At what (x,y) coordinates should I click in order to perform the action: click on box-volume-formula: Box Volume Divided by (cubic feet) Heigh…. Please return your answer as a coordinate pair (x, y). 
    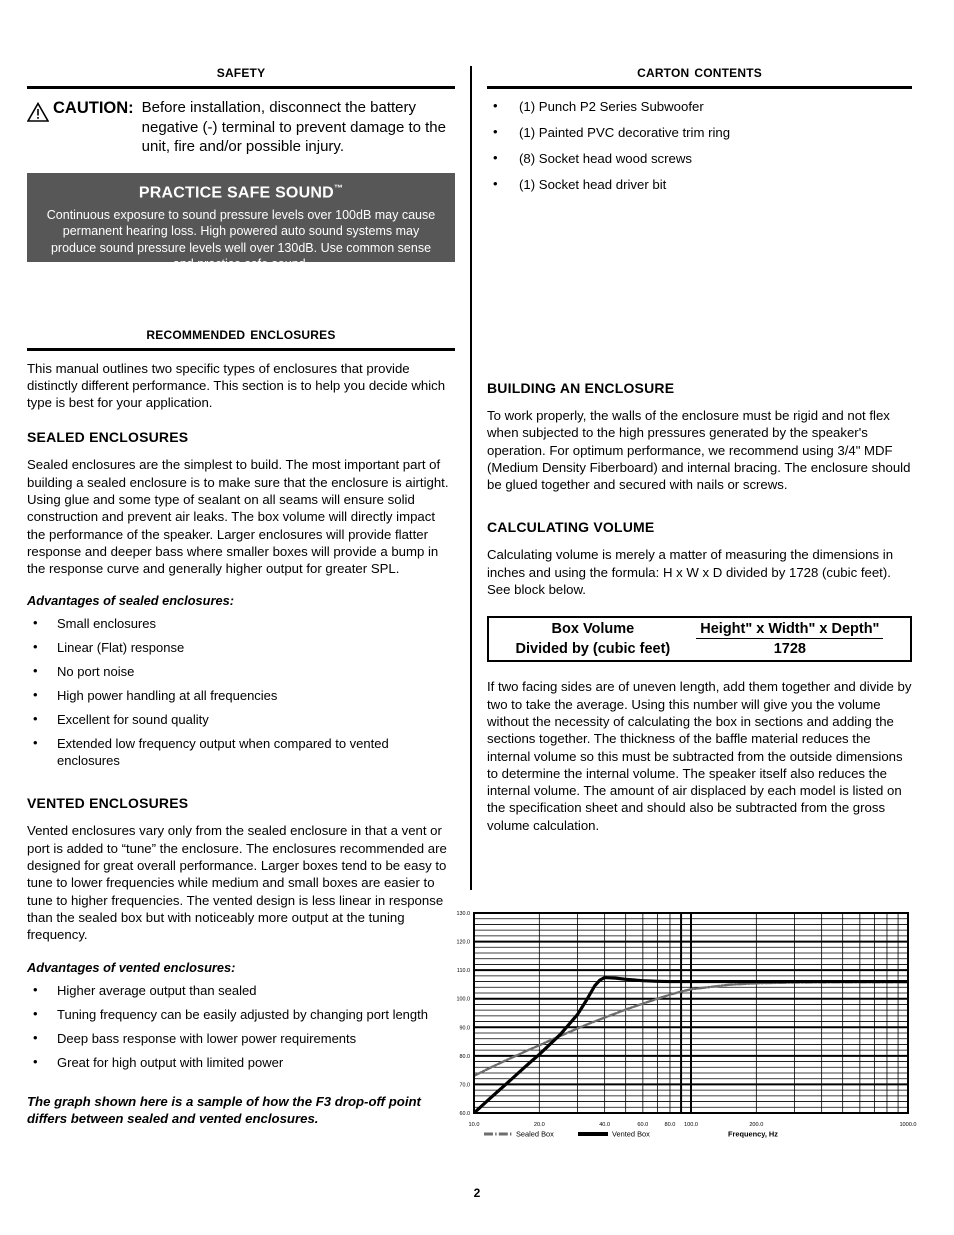
    Looking at the image, I should click on (699, 639).